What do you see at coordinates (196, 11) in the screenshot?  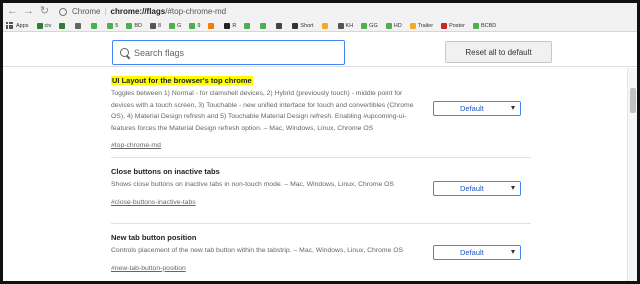 I see `url-path: /#top-chrome-md` at bounding box center [196, 11].